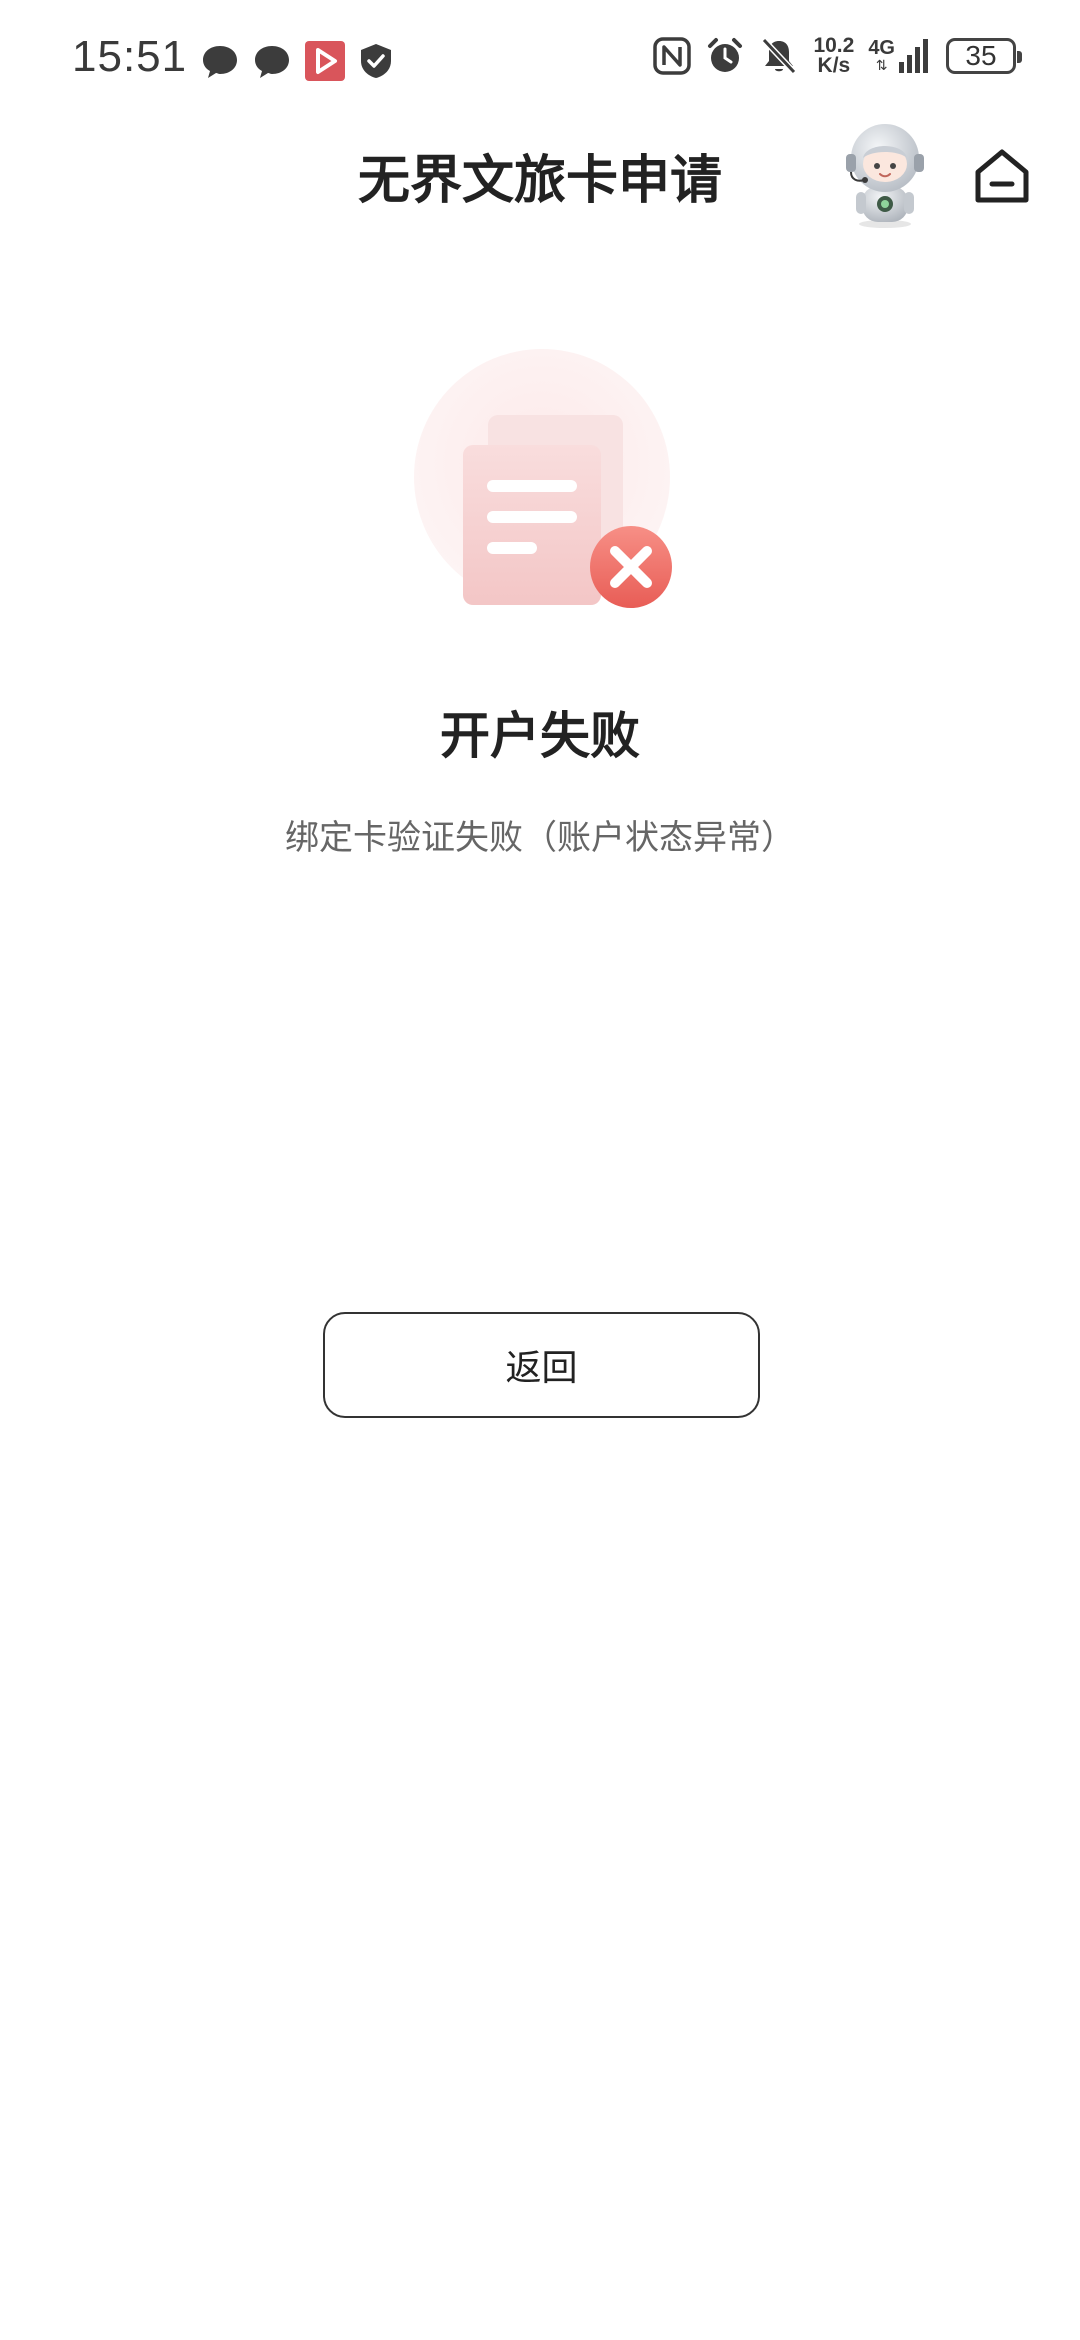 The image size is (1080, 2340). I want to click on network-speed: 10.2 K/s, so click(834, 55).